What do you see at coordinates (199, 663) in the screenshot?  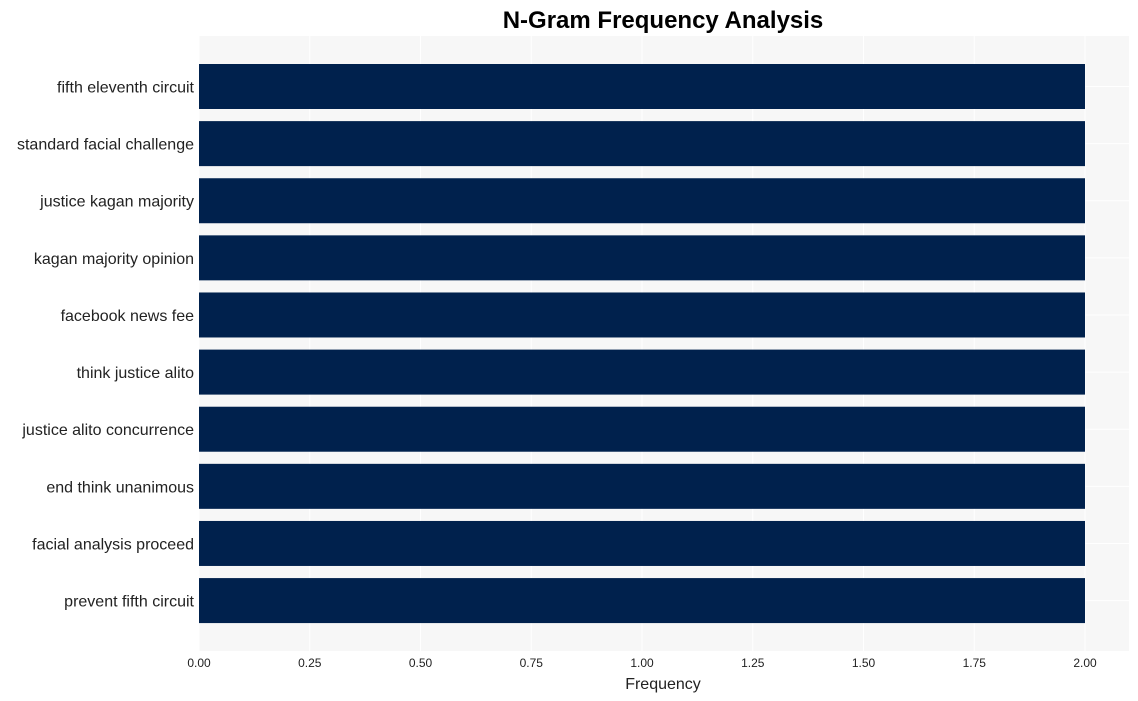 I see `x-tick-label: 0.00` at bounding box center [199, 663].